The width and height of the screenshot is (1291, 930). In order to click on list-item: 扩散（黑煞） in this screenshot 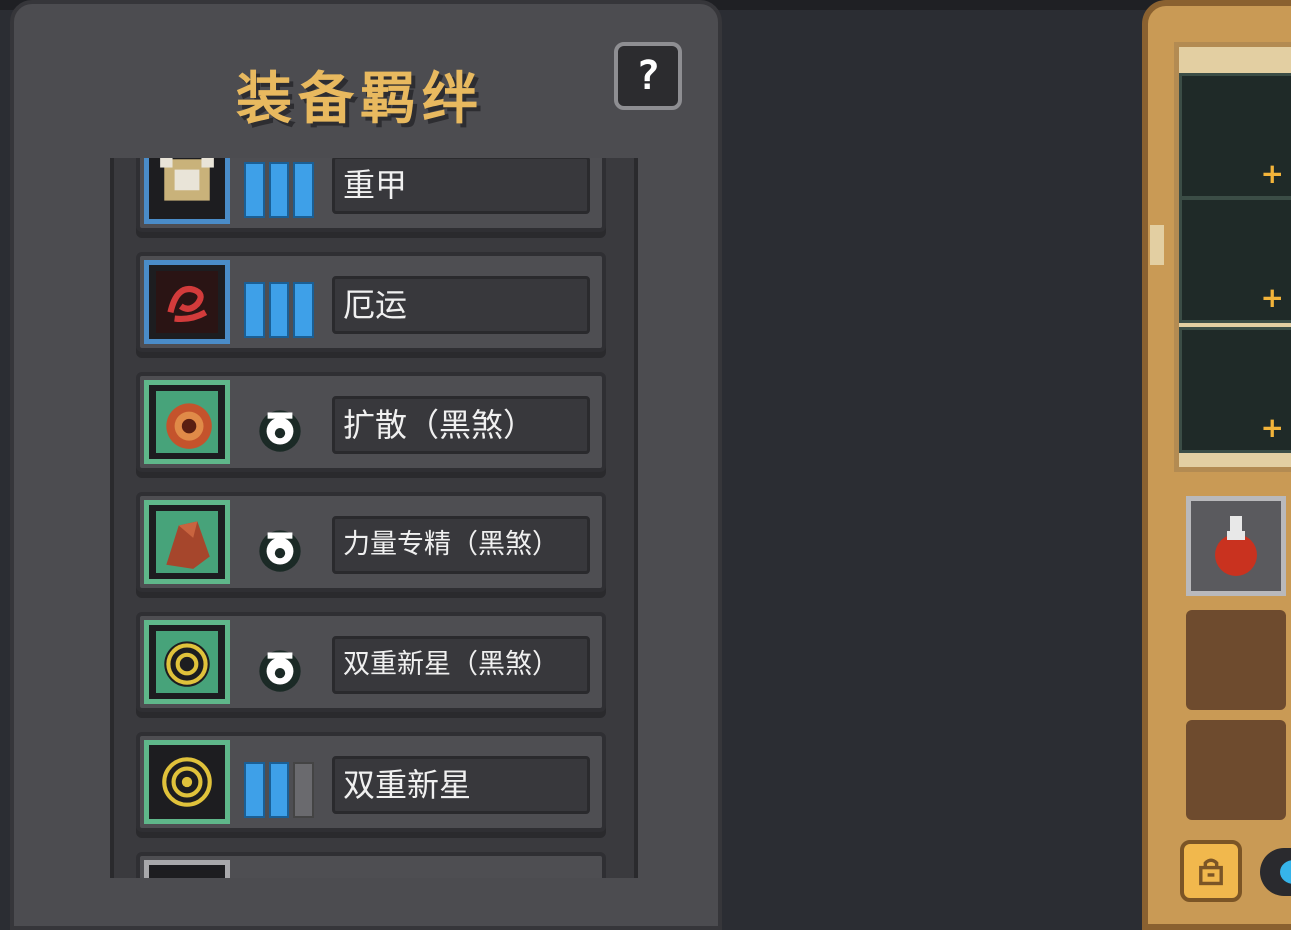, I will do `click(371, 422)`.